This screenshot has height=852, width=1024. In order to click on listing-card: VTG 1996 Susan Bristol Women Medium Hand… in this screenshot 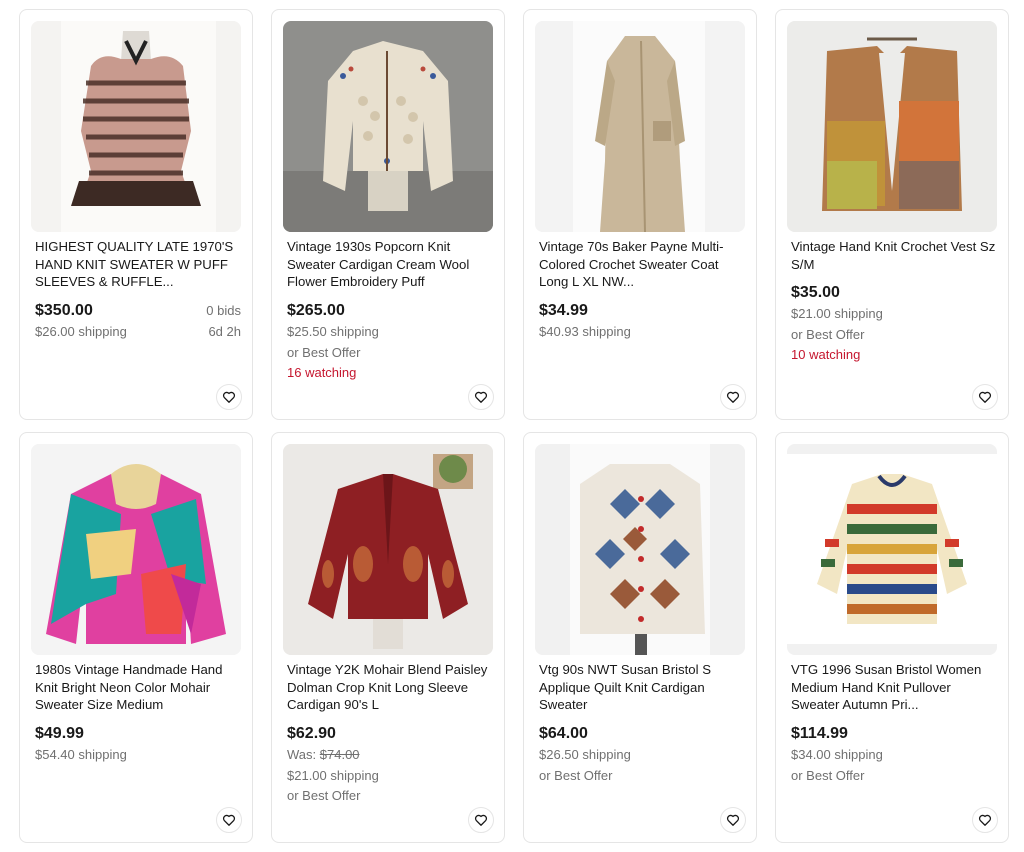, I will do `click(892, 637)`.